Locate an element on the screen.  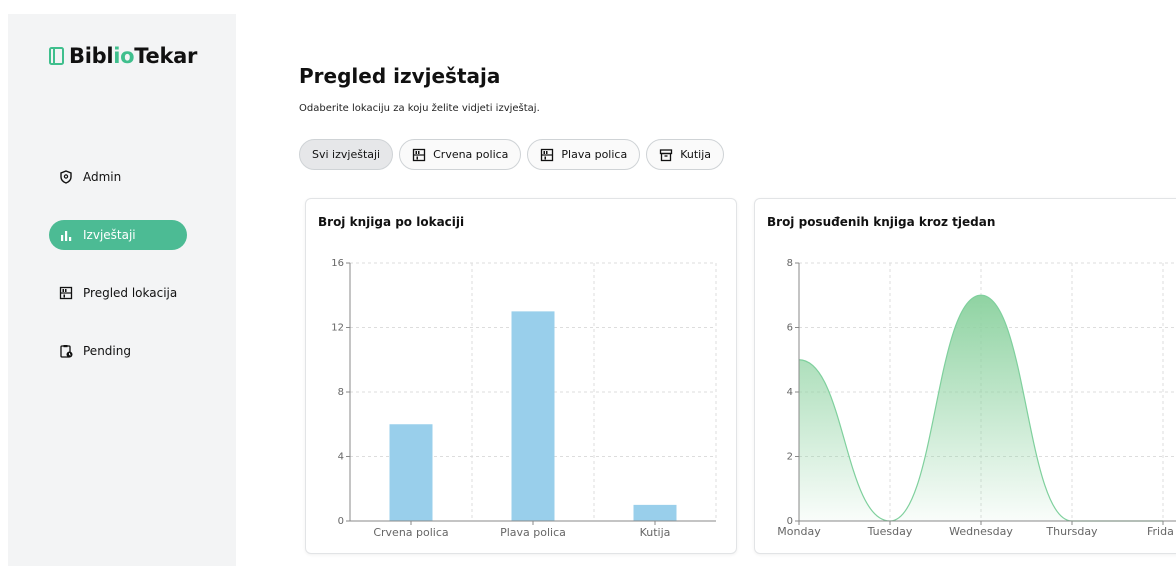
sidebar-item-pregled-lokacija: Pregled lokacija is located at coordinates (119, 293).